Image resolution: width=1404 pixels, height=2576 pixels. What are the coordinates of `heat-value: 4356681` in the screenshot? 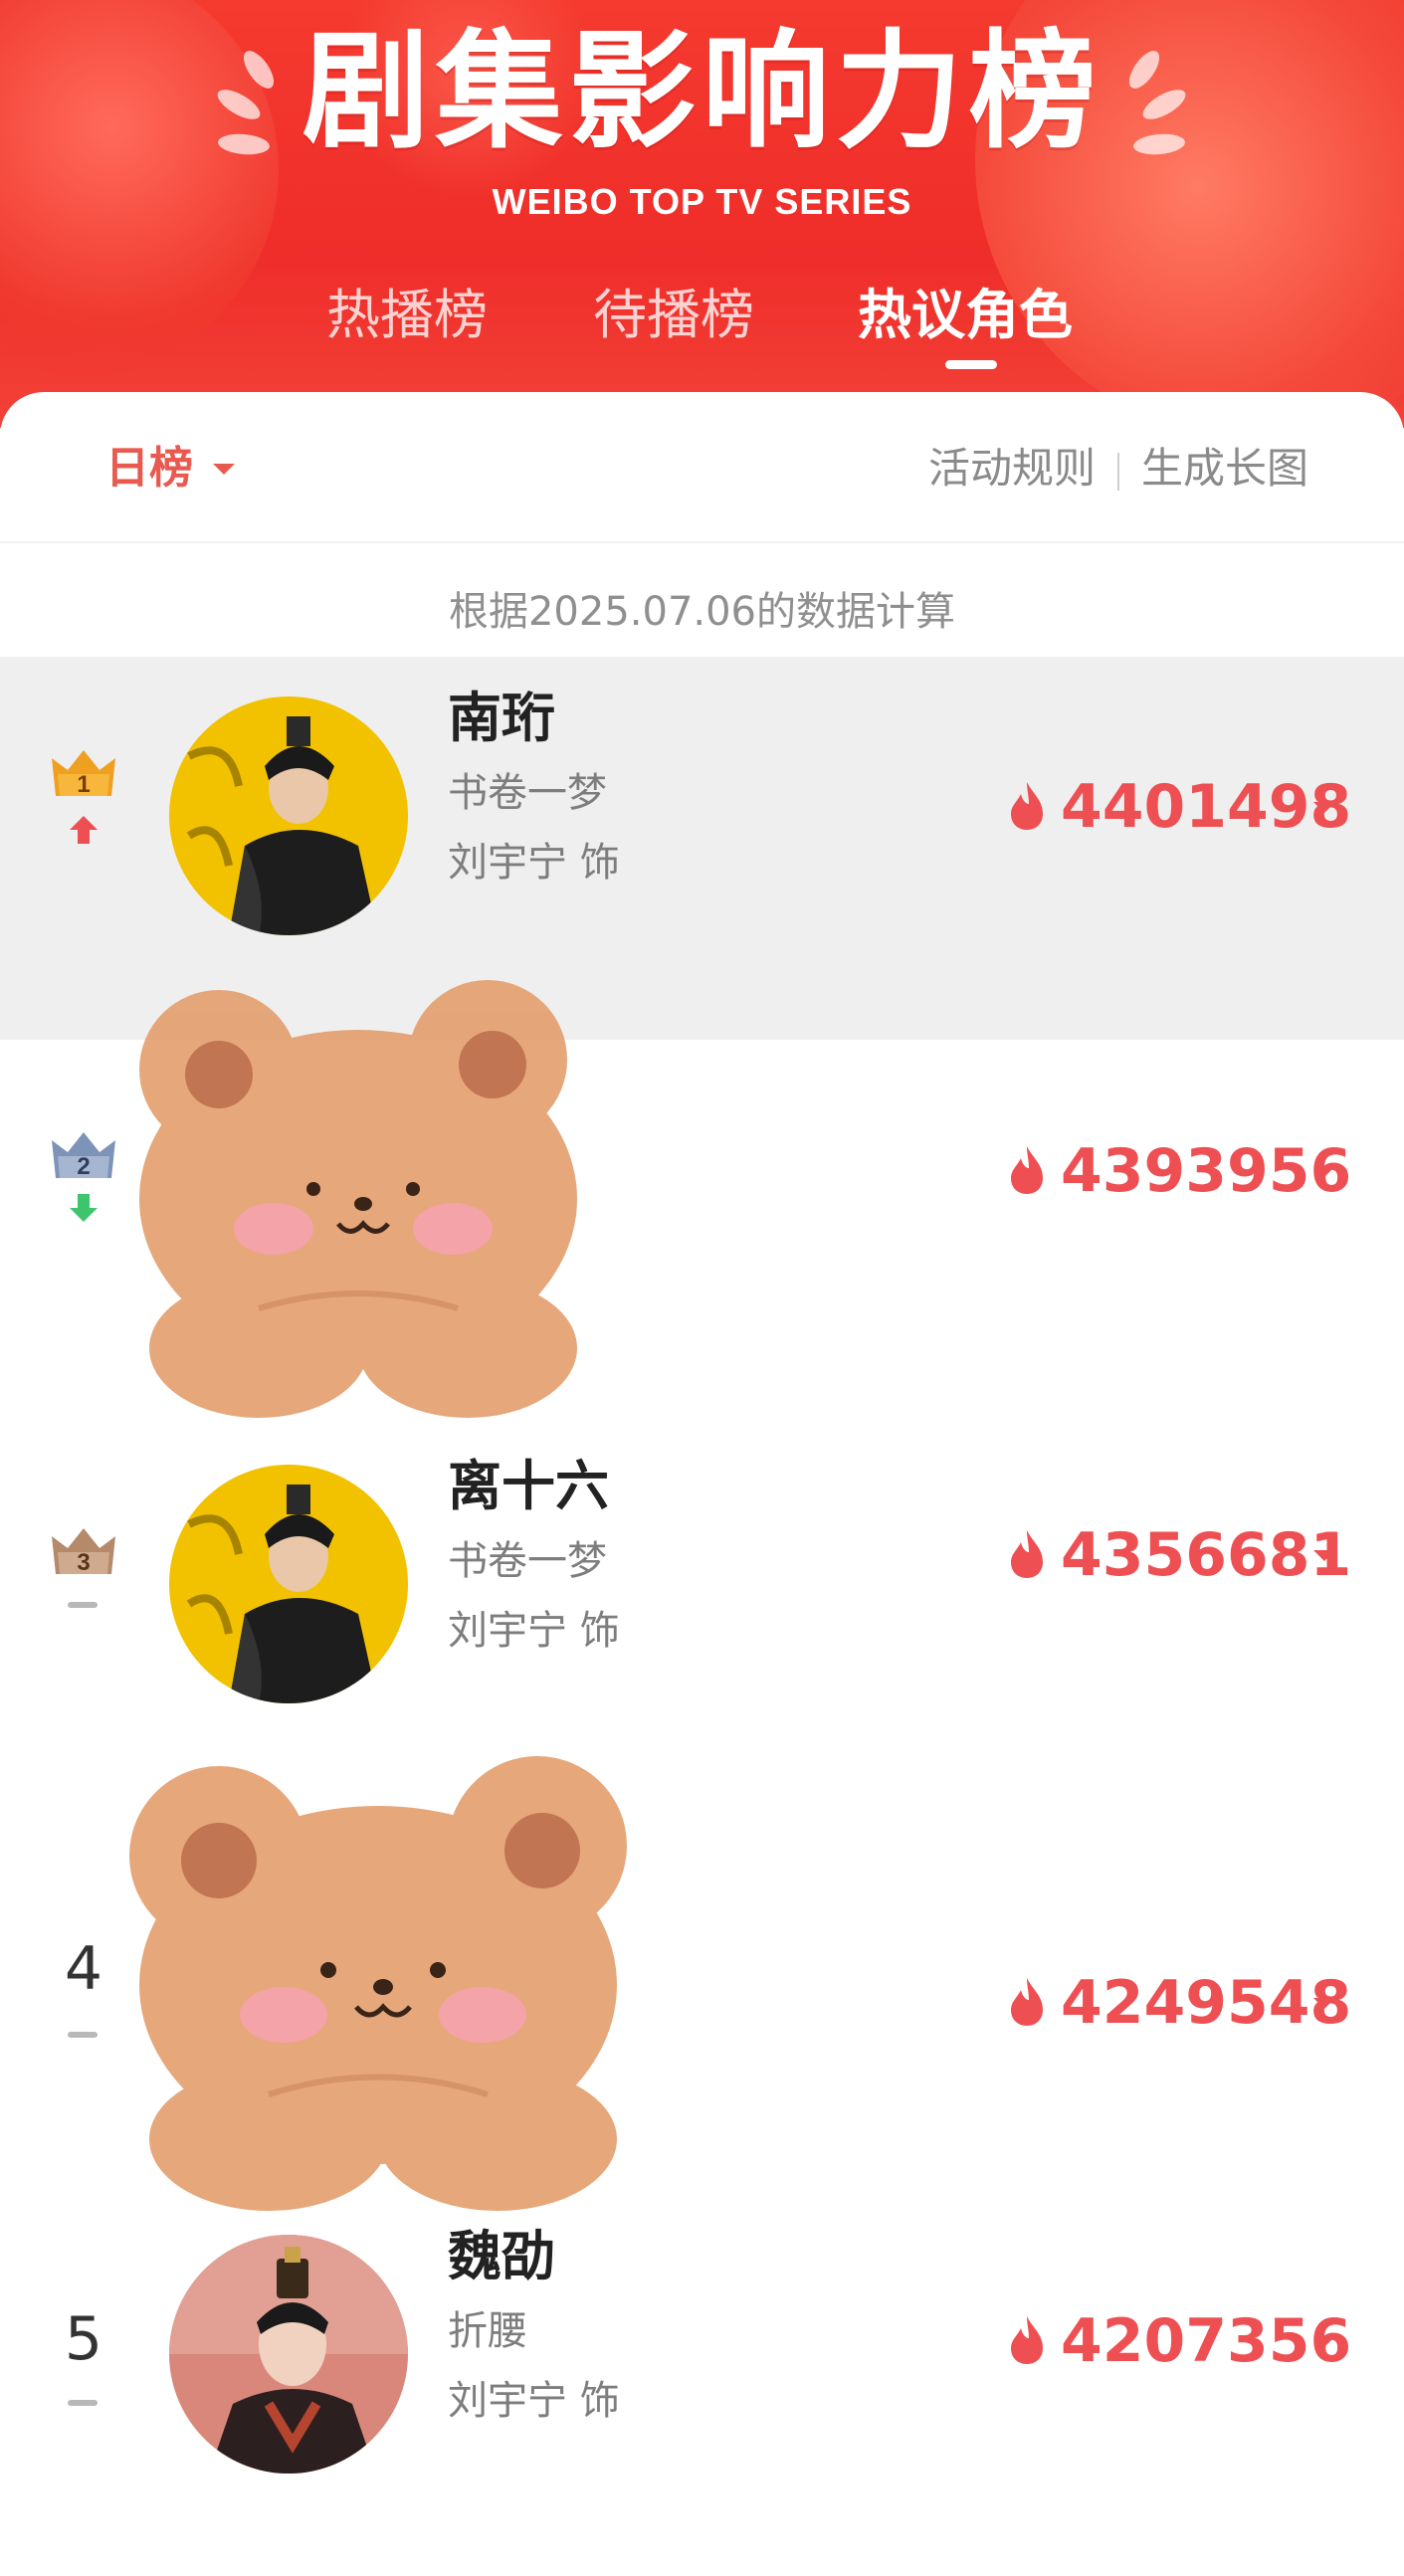 It's located at (1206, 1555).